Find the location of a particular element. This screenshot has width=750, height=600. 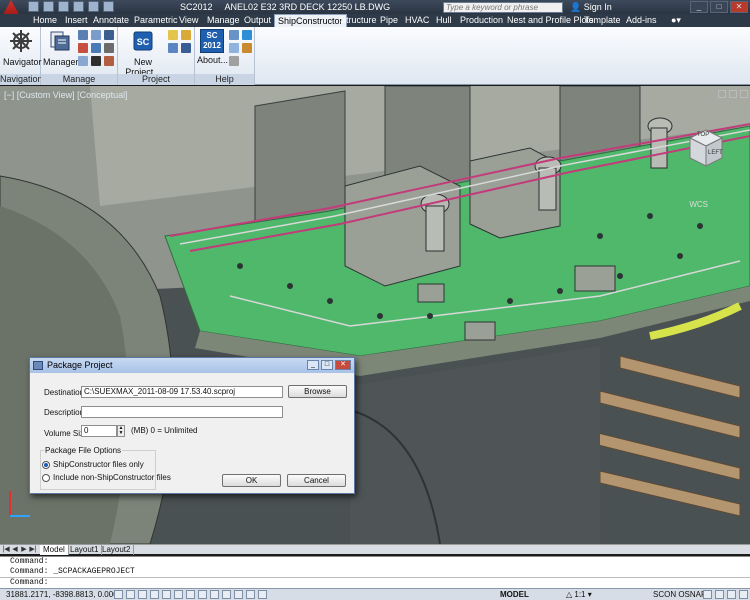

next-layout-icon: ▶ is located at coordinates (24, 549).